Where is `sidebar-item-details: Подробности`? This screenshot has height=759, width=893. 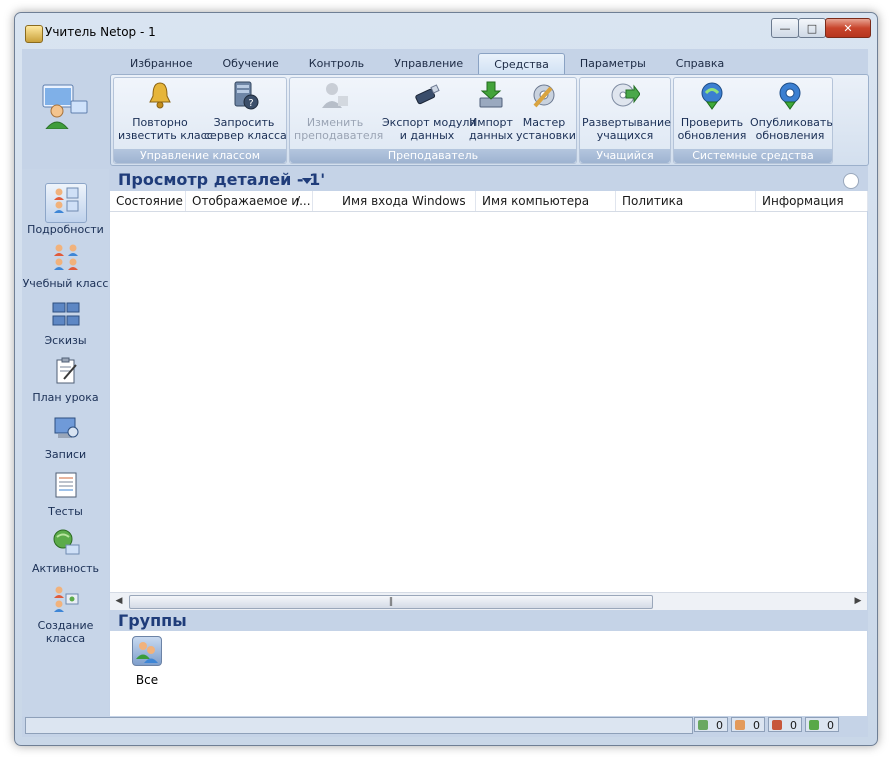 sidebar-item-details: Подробности is located at coordinates (65, 209).